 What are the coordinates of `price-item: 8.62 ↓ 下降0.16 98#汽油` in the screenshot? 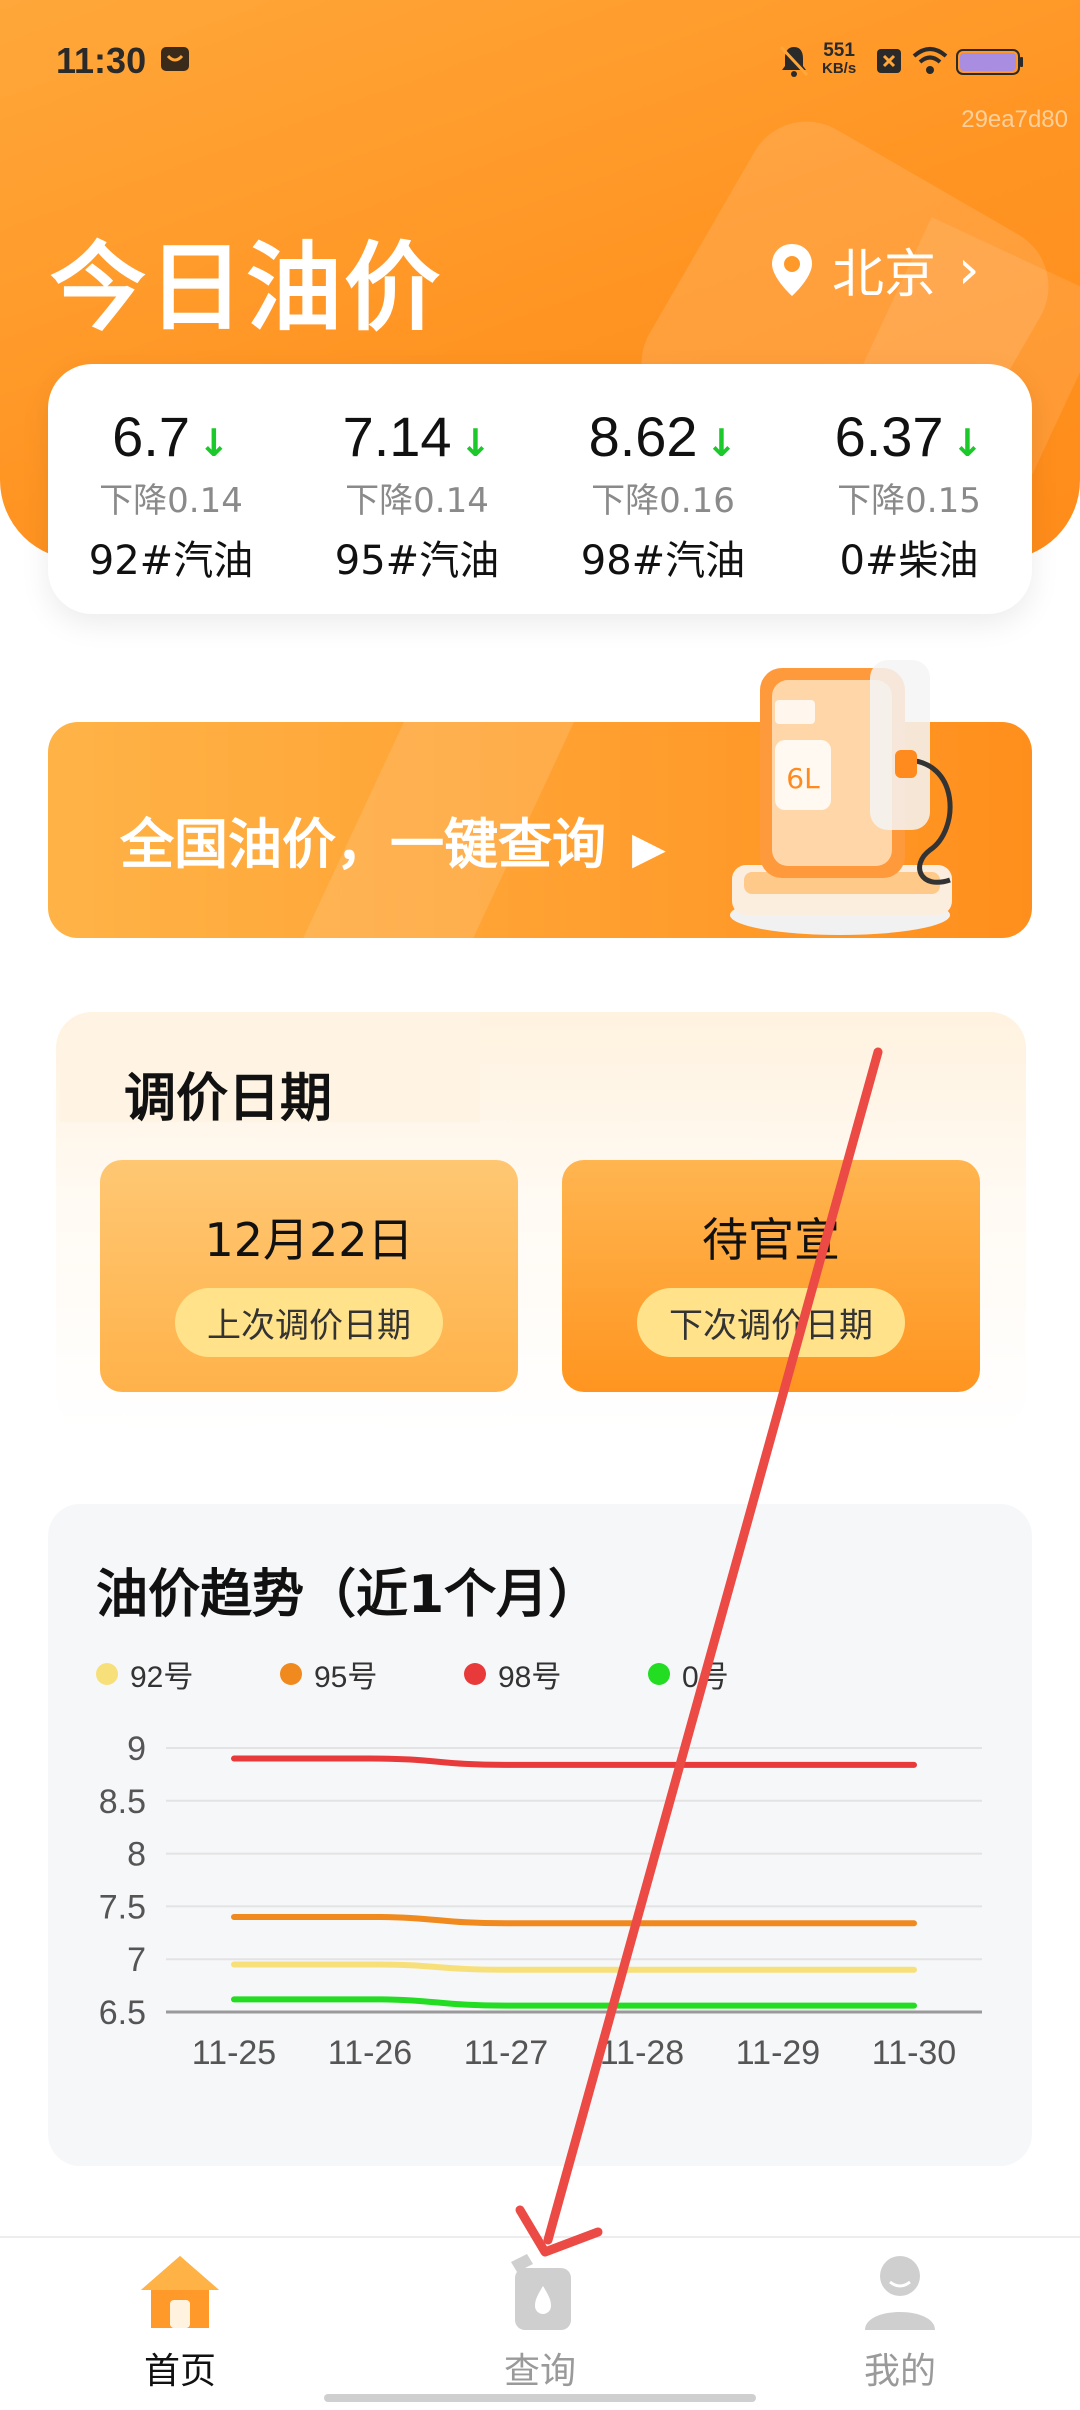 It's located at (663, 495).